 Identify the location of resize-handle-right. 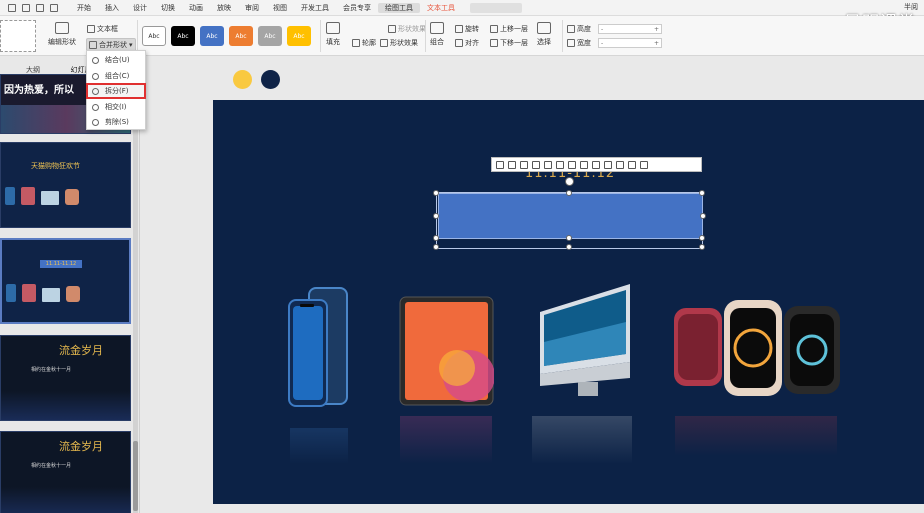
(703, 216).